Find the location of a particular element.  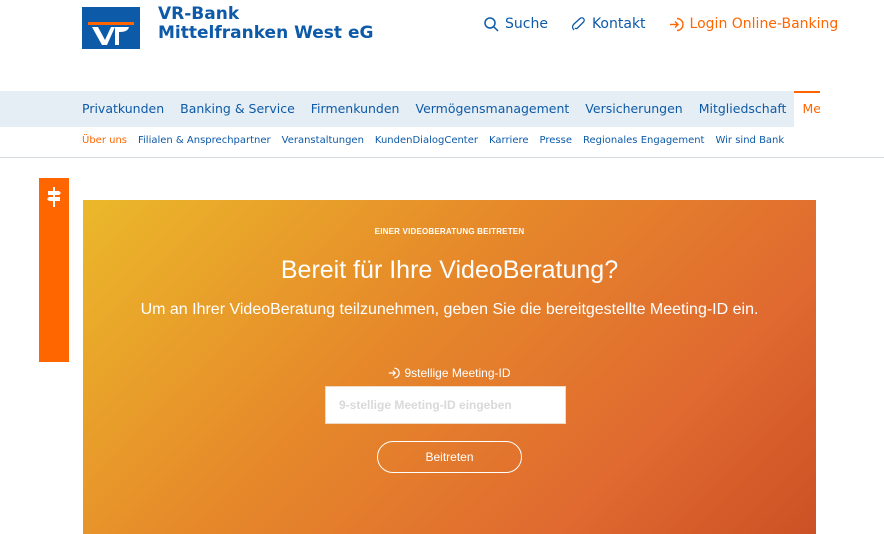

contact-link-label: Kontakt is located at coordinates (618, 24).